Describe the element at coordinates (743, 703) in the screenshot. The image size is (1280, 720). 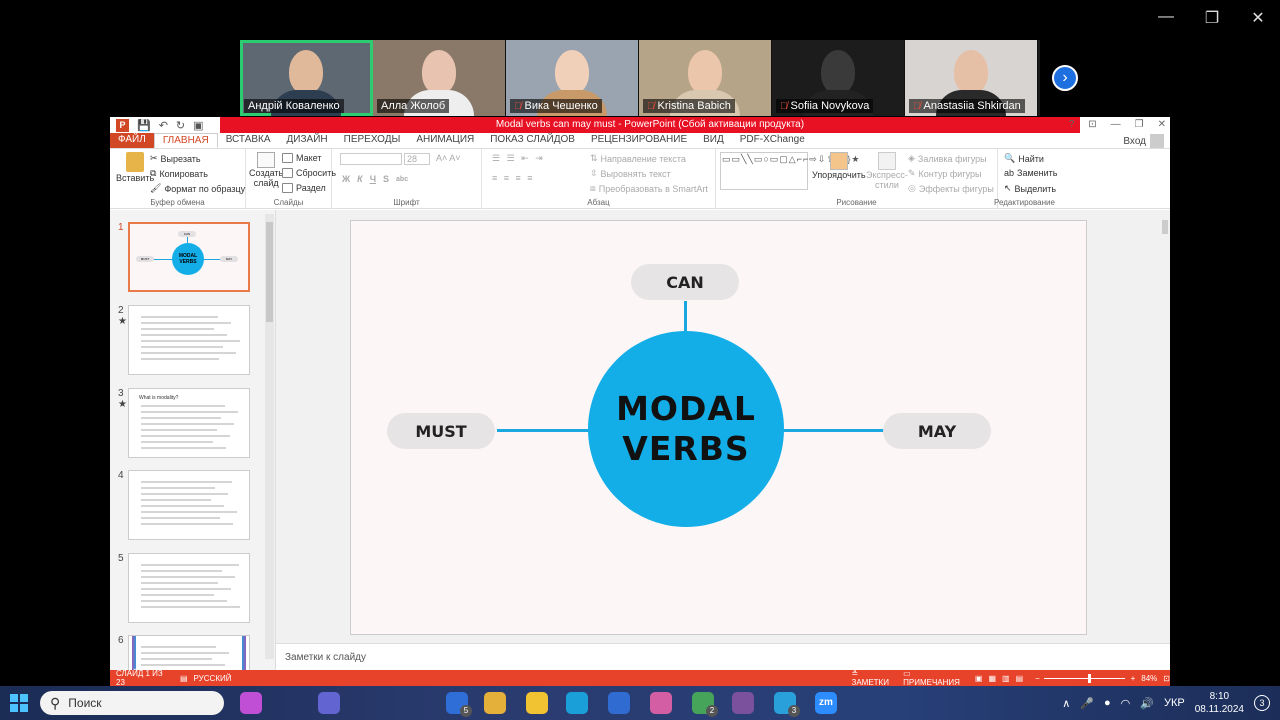
I see `viber-app-icon` at that location.